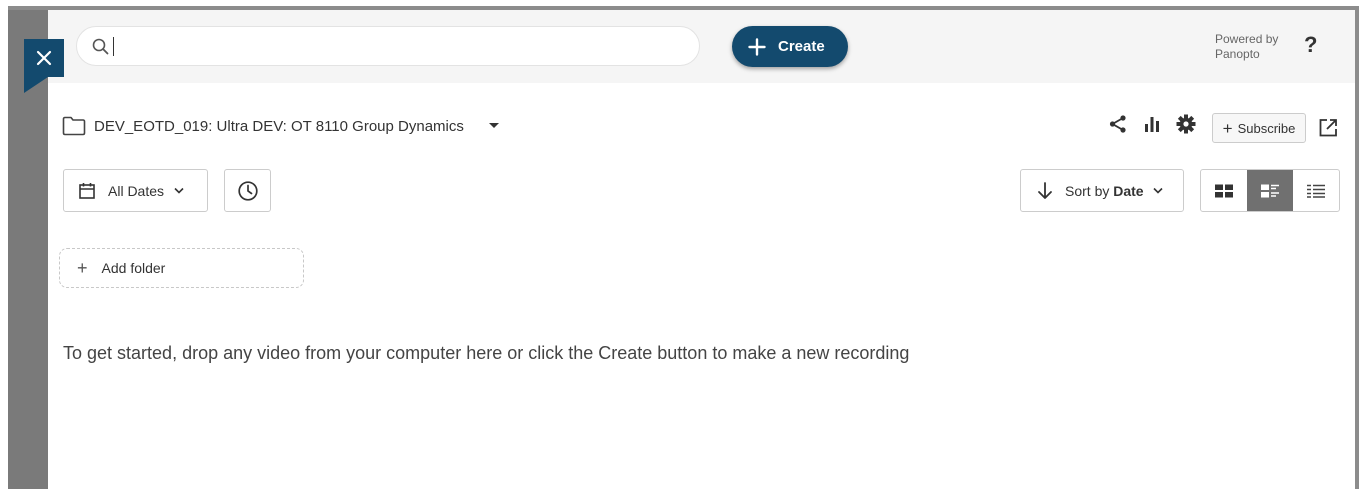 The height and width of the screenshot is (489, 1359). I want to click on date-filter-label: All Dates, so click(136, 190).